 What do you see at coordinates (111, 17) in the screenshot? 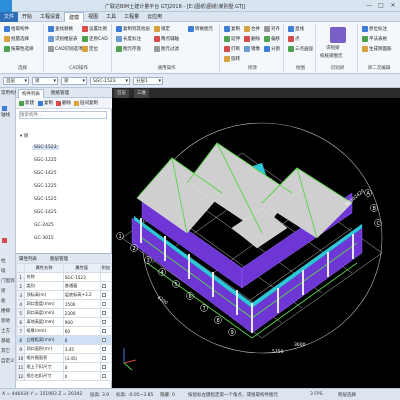
I see `tab-tools: 工具` at bounding box center [111, 17].